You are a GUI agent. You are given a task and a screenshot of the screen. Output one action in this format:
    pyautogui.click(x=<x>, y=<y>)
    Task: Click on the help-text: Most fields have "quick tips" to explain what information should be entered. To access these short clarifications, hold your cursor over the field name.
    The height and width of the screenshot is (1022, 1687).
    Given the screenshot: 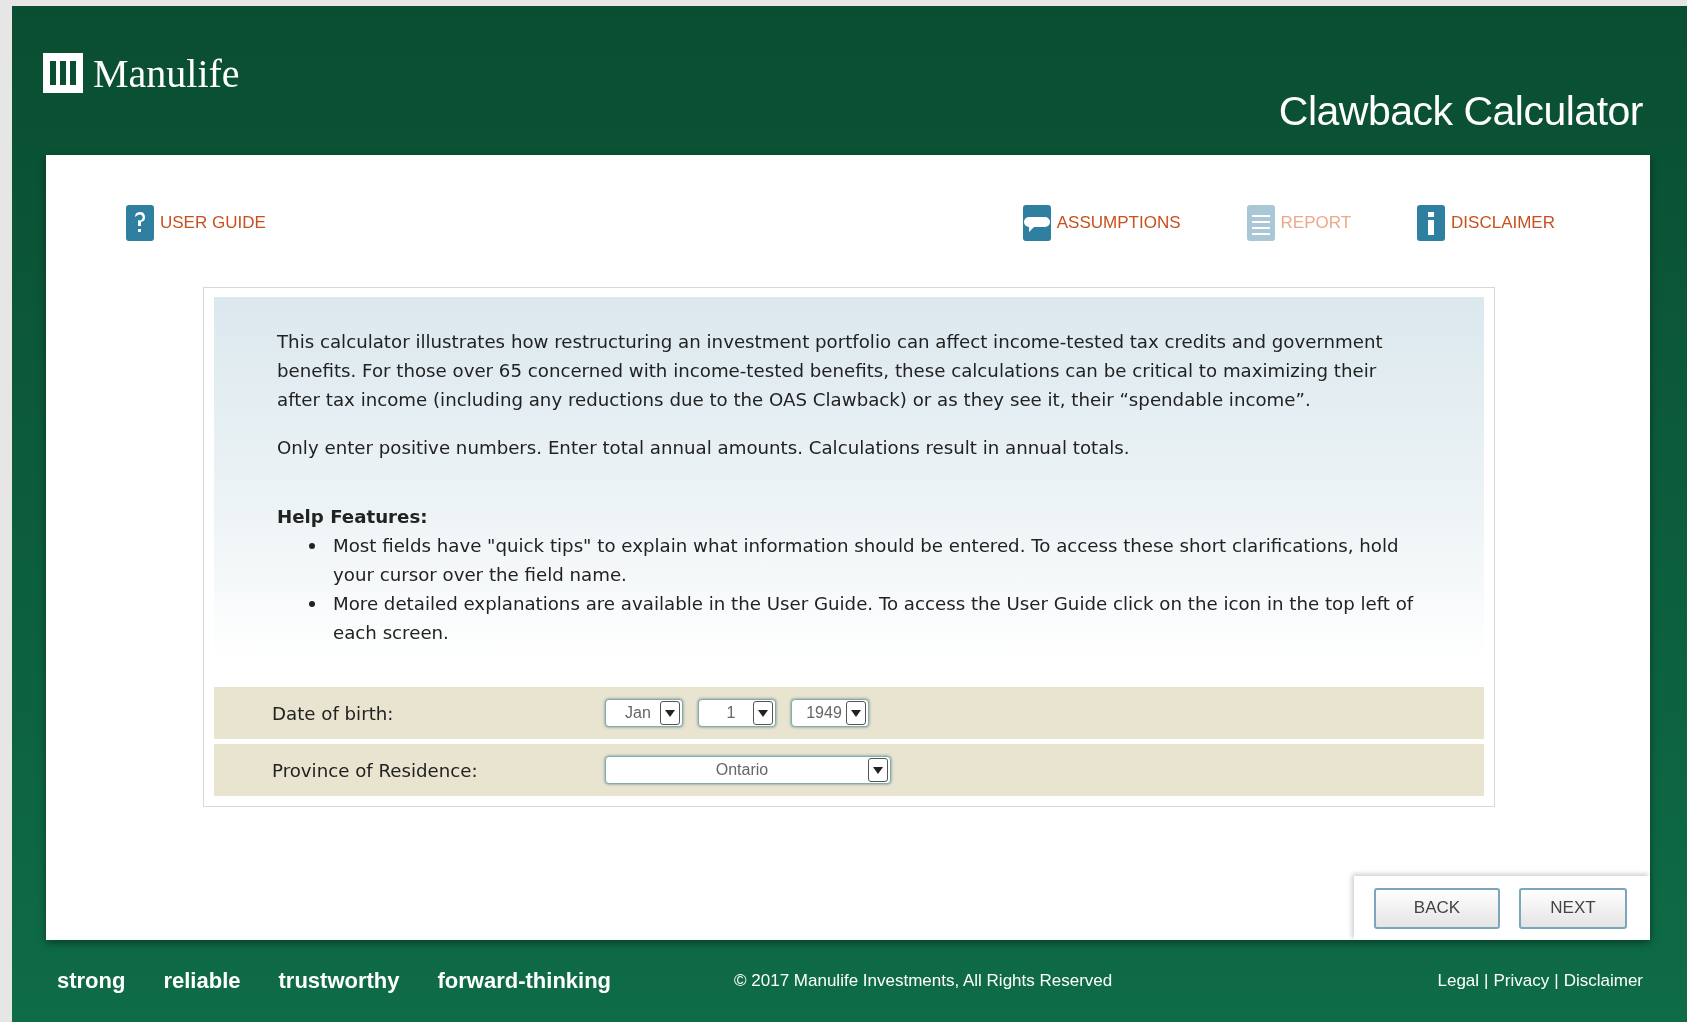 What is the action you would take?
    pyautogui.click(x=866, y=560)
    